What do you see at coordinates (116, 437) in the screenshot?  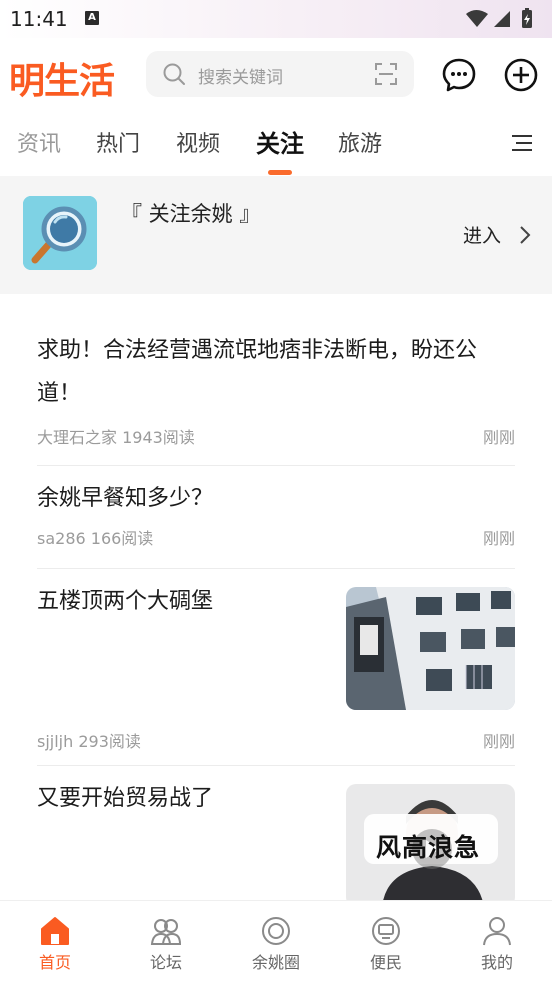 I see `article-meta: 大理石之家 1943阅读` at bounding box center [116, 437].